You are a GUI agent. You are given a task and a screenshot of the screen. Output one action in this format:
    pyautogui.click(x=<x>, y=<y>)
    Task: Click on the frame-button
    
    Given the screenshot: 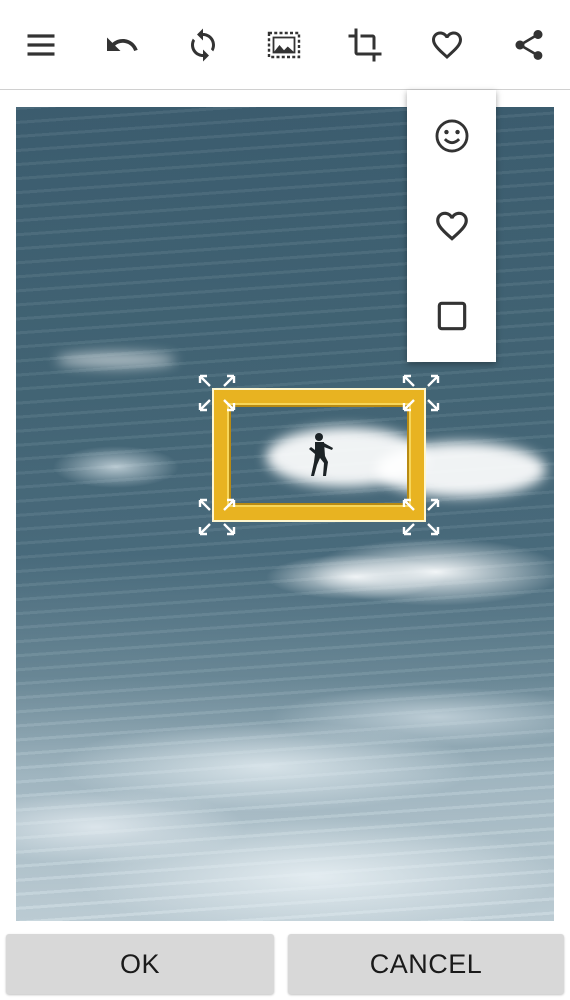 What is the action you would take?
    pyautogui.click(x=284, y=45)
    